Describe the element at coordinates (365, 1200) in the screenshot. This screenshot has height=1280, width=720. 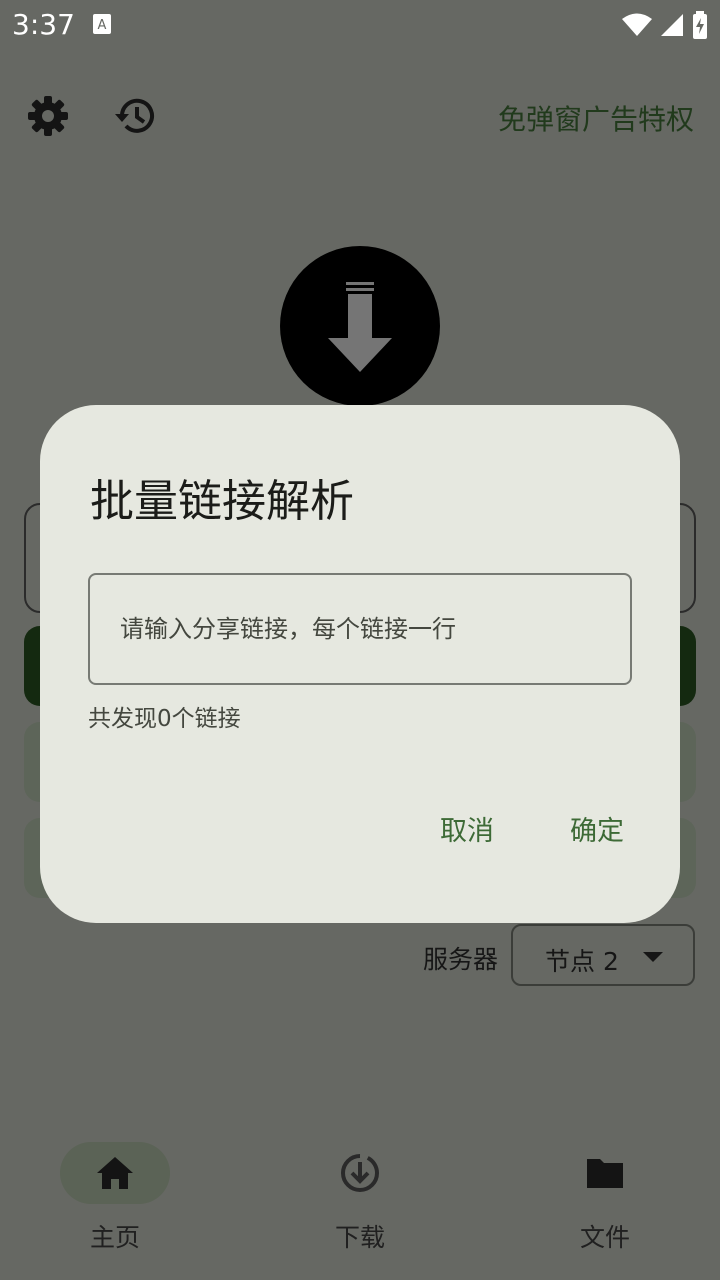
I see `nav-download: 下载` at that location.